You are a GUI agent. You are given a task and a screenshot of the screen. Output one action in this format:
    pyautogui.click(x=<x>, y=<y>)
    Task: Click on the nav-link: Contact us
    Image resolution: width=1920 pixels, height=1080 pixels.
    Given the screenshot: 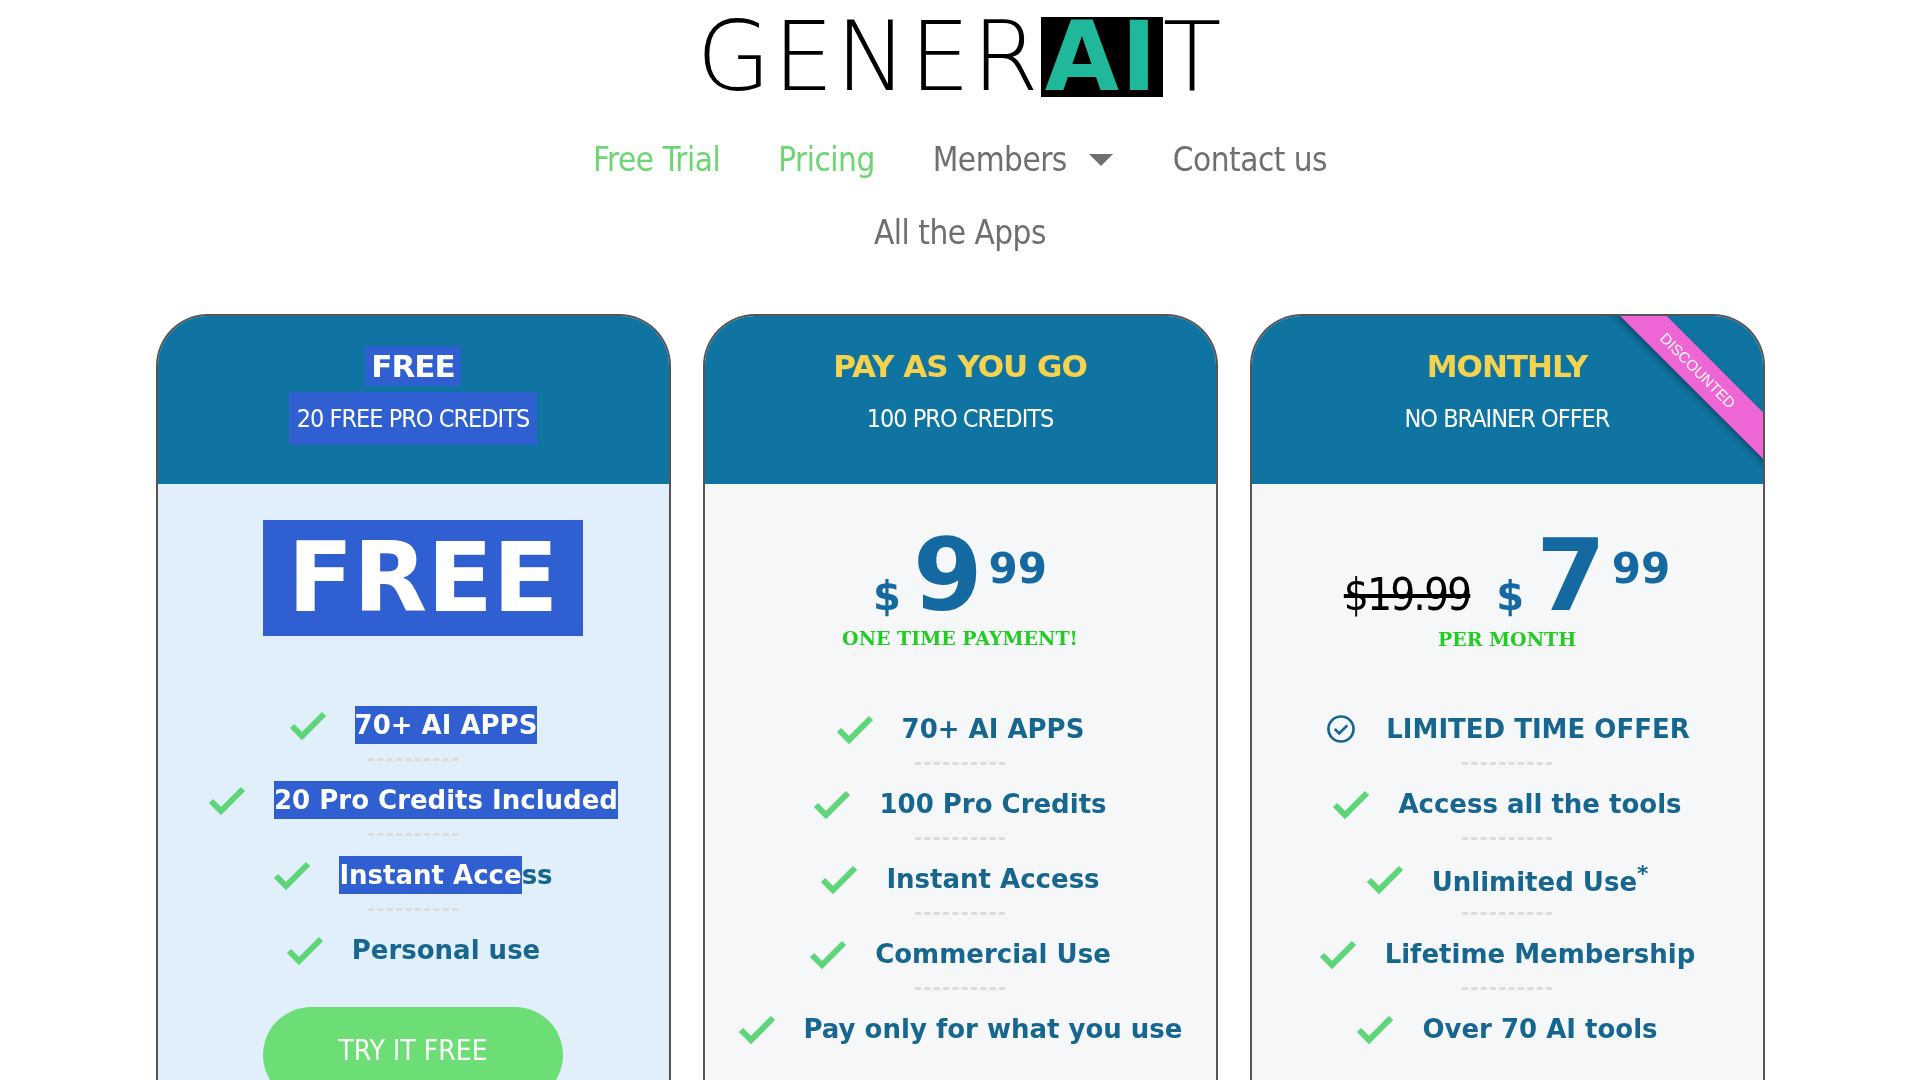 What is the action you would take?
    pyautogui.click(x=1250, y=159)
    